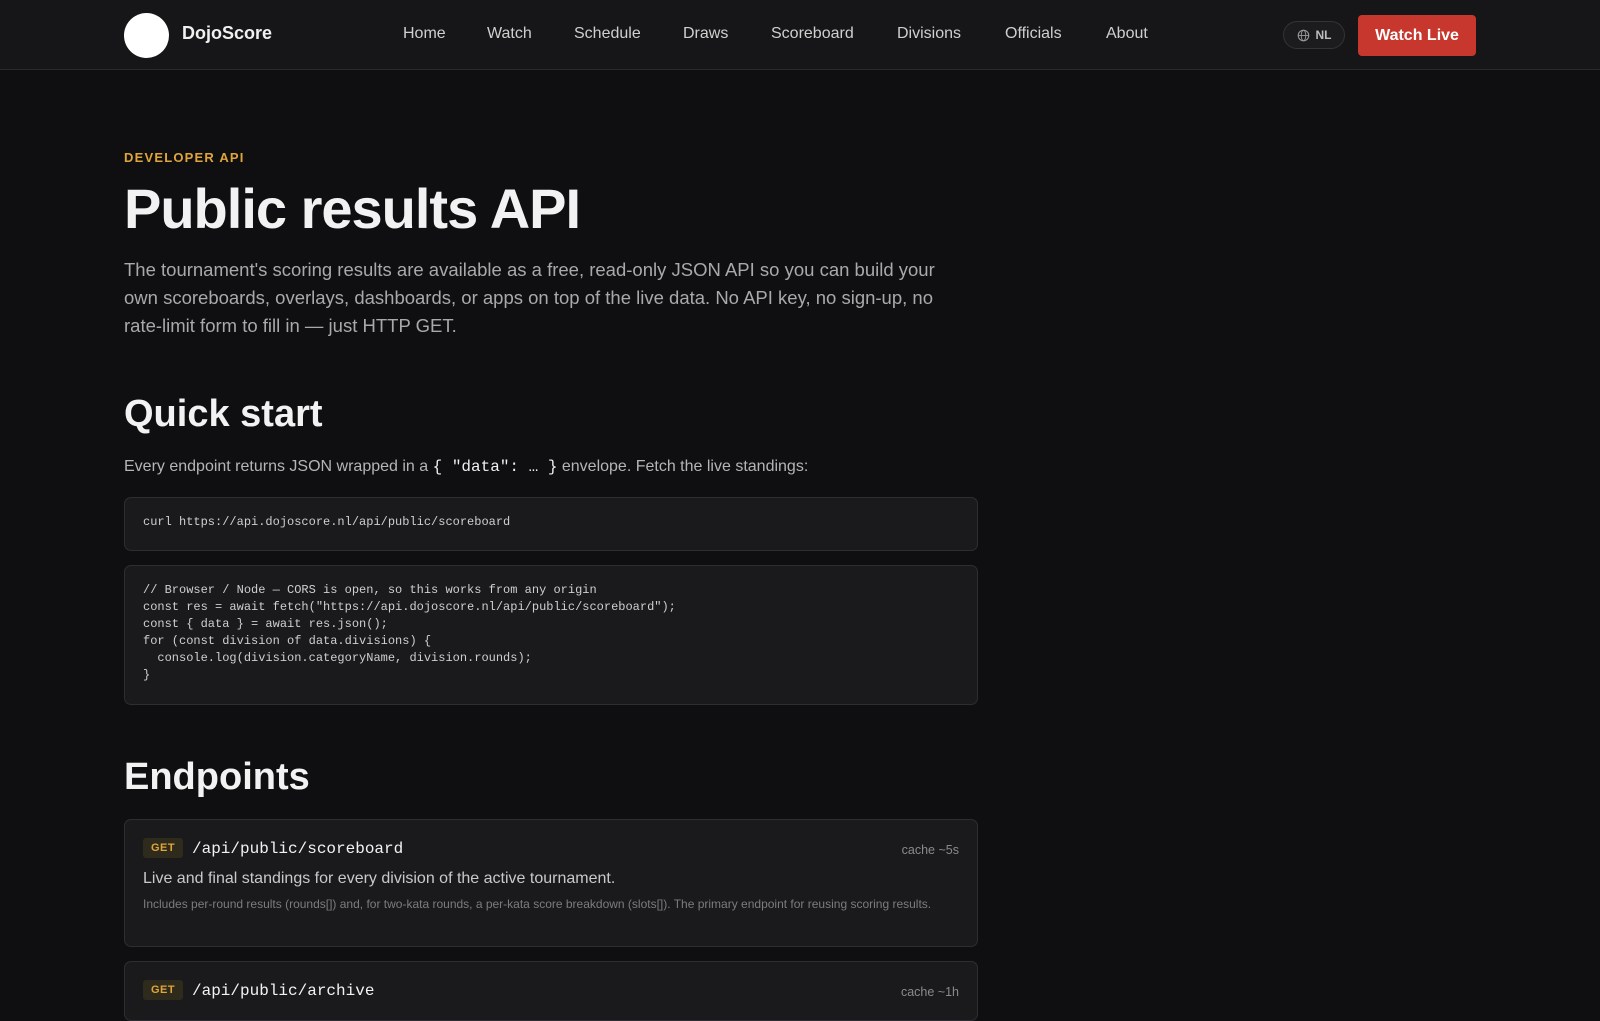 Image resolution: width=1600 pixels, height=1021 pixels. What do you see at coordinates (223, 414) in the screenshot?
I see `quick-start-heading: Quick start` at bounding box center [223, 414].